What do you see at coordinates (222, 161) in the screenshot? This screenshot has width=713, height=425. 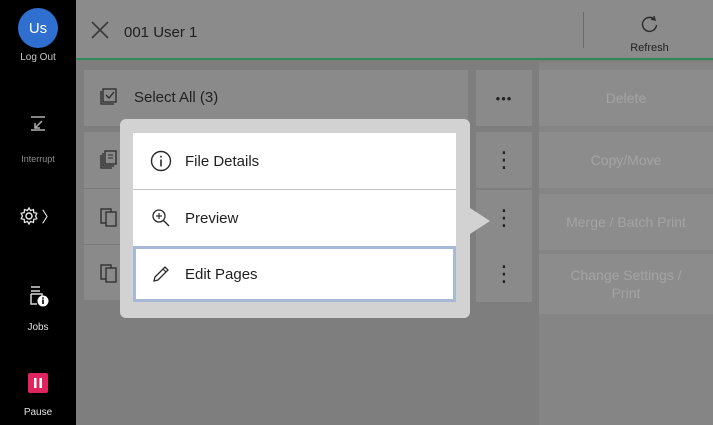 I see `file-details-label: File Details` at bounding box center [222, 161].